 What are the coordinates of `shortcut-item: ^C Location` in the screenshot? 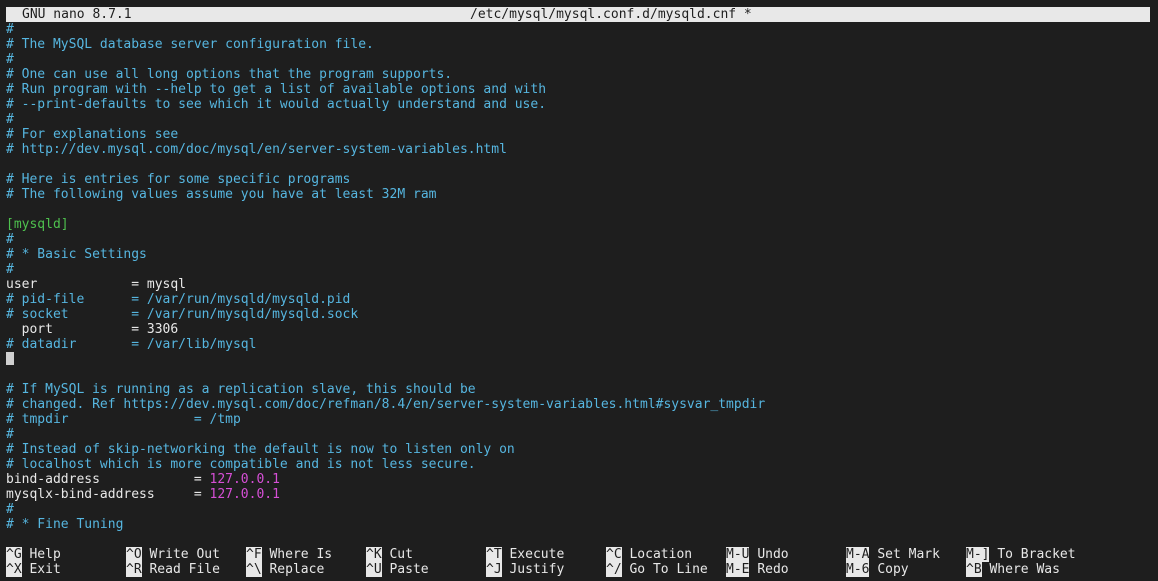 It's located at (649, 554).